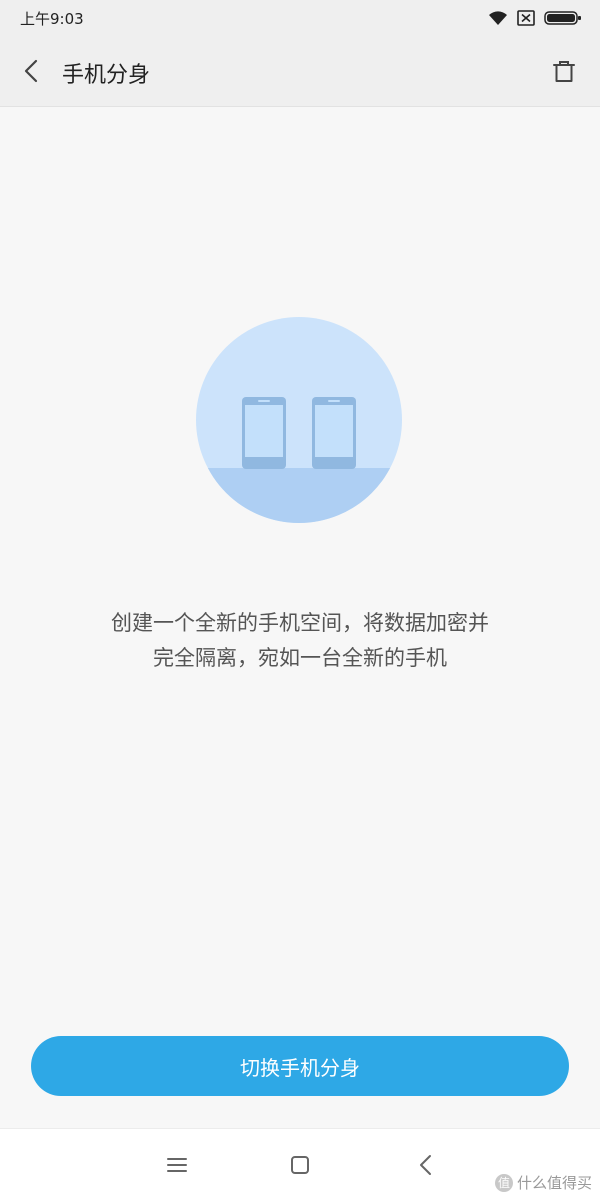 The width and height of the screenshot is (600, 1201). I want to click on watermark-badge: 值, so click(503, 1182).